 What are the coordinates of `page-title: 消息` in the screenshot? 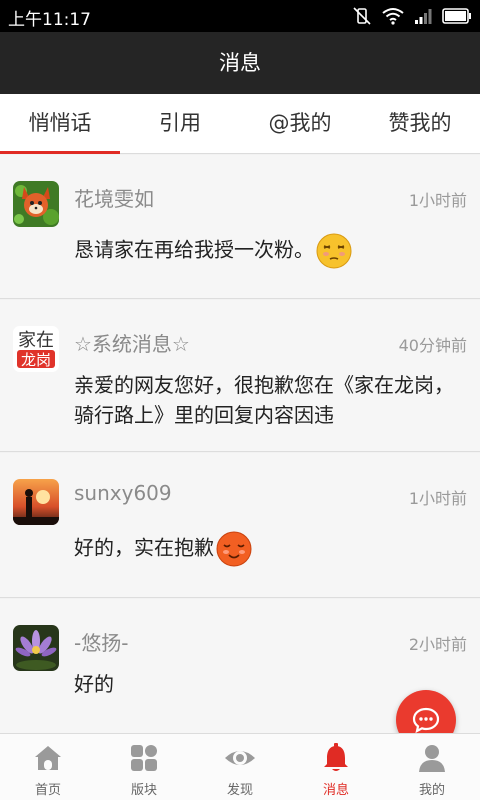 It's located at (240, 63).